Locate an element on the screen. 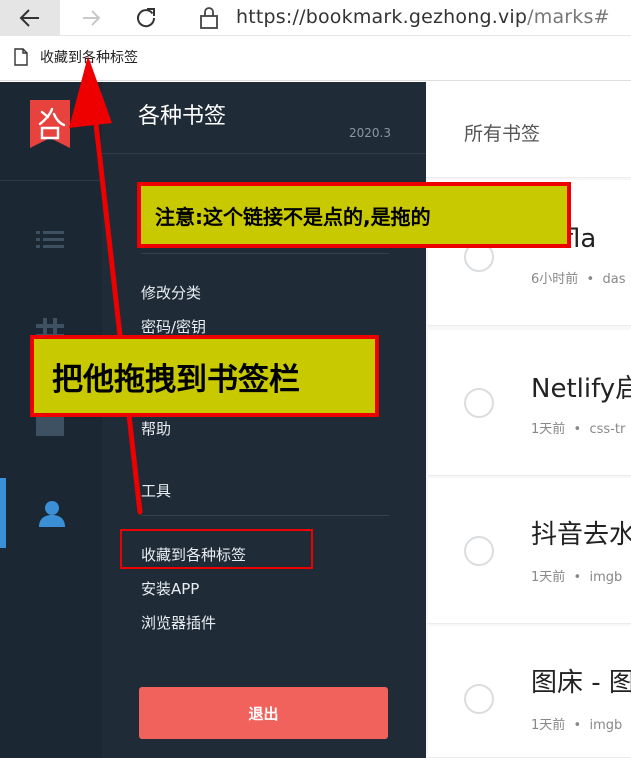 This screenshot has width=631, height=758. drag-to-bar-text: 把他拖拽到书签栏 is located at coordinates (204, 376).